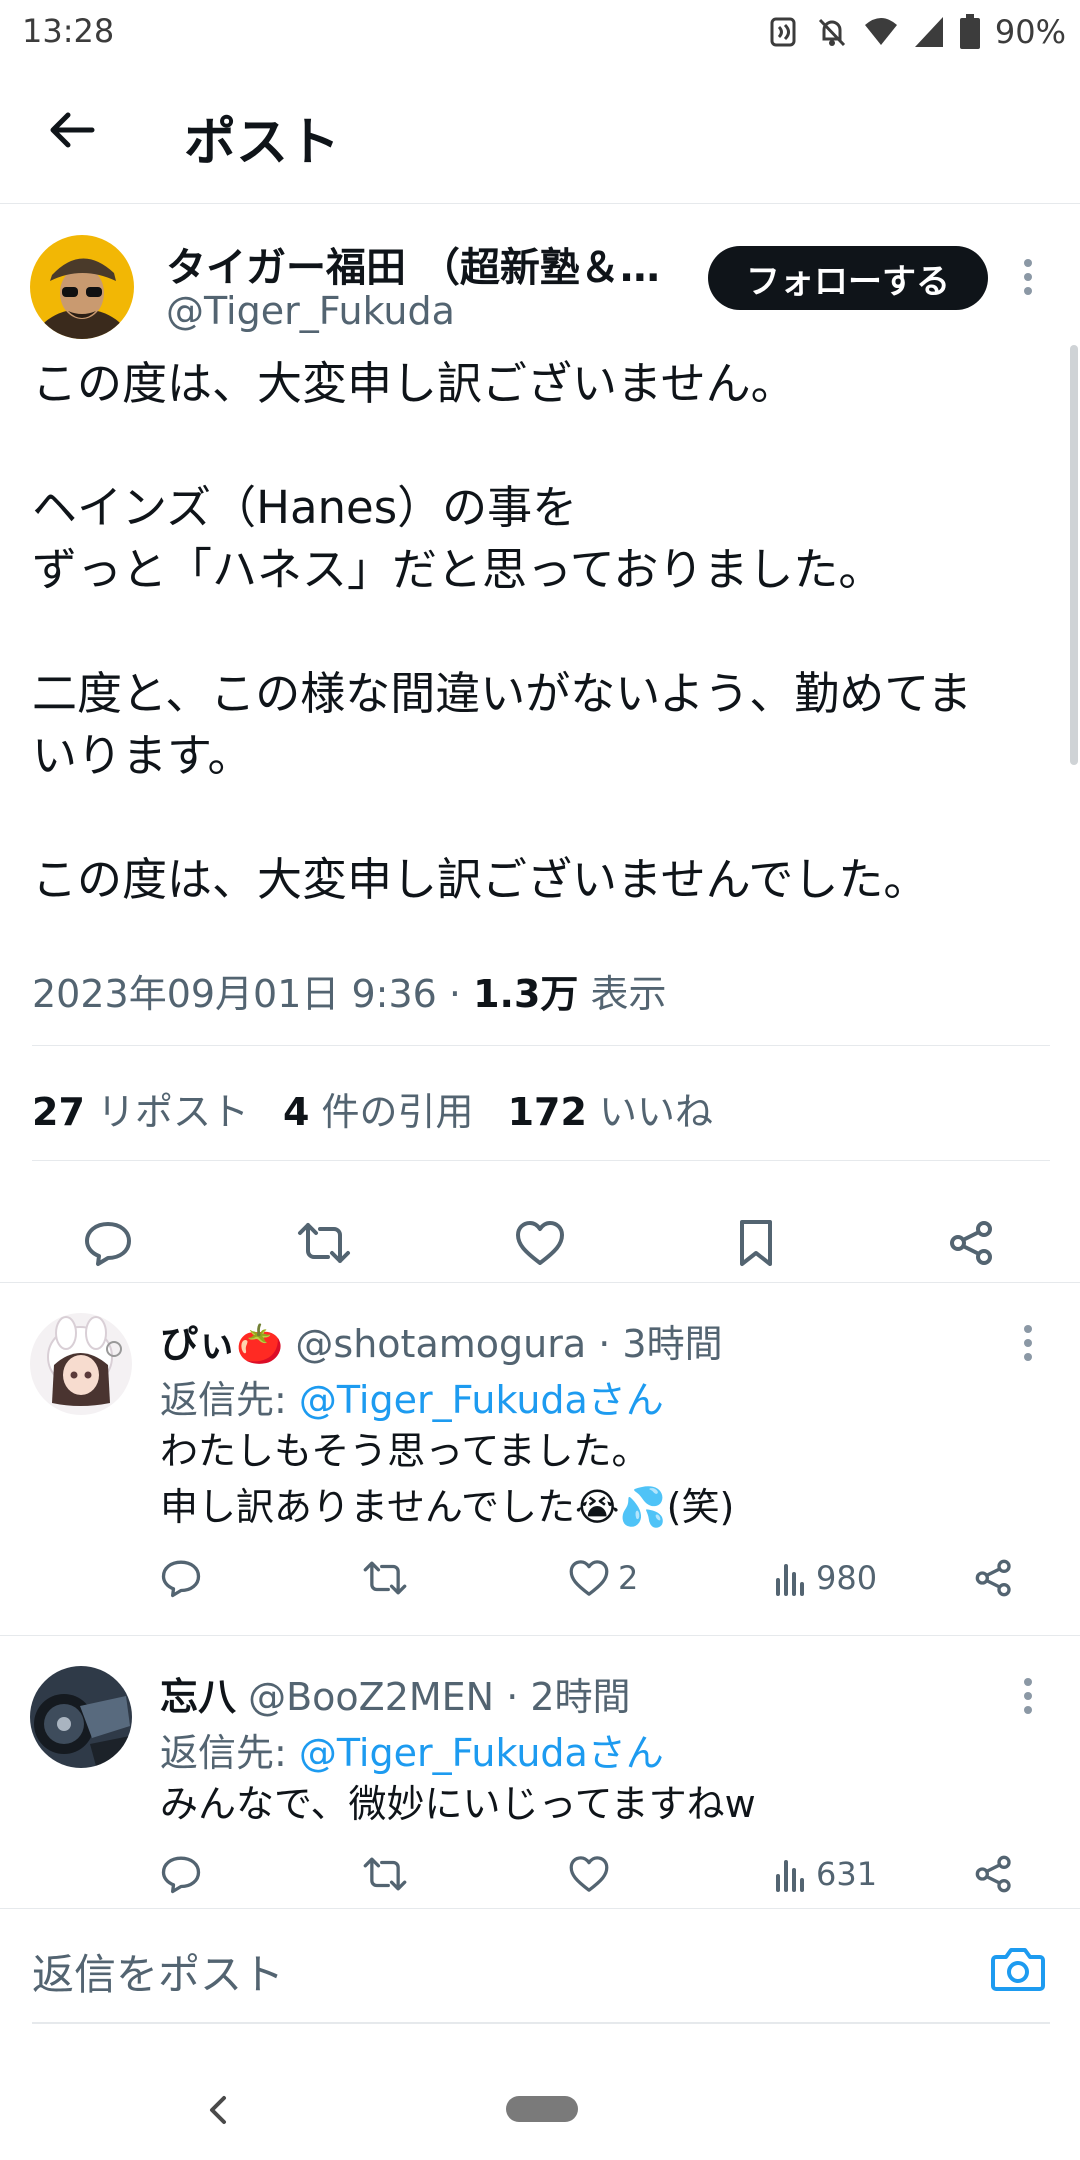 This screenshot has height=2160, width=1080. I want to click on reply-time: 2時間, so click(580, 1697).